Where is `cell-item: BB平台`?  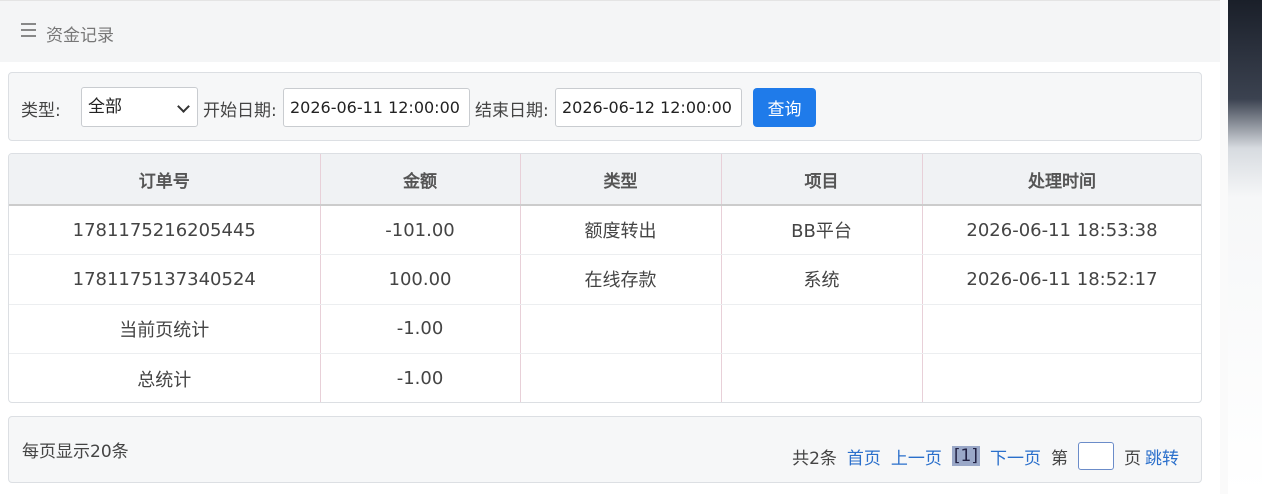 cell-item: BB平台 is located at coordinates (822, 230).